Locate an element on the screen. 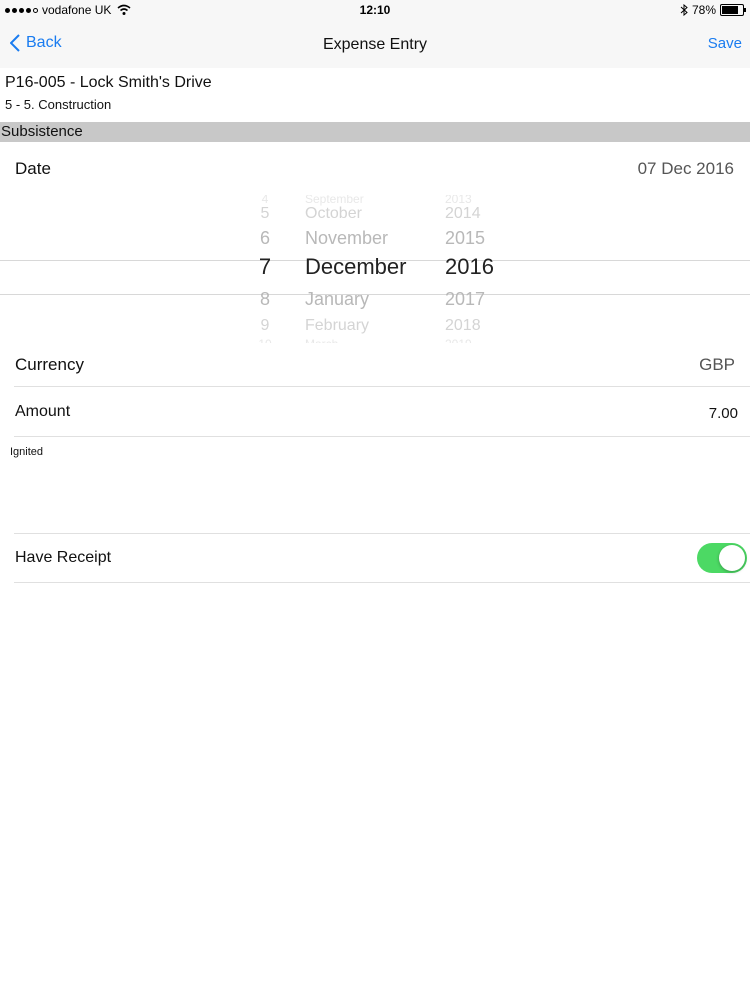 The width and height of the screenshot is (750, 1000). section-title: Subsistence is located at coordinates (42, 131).